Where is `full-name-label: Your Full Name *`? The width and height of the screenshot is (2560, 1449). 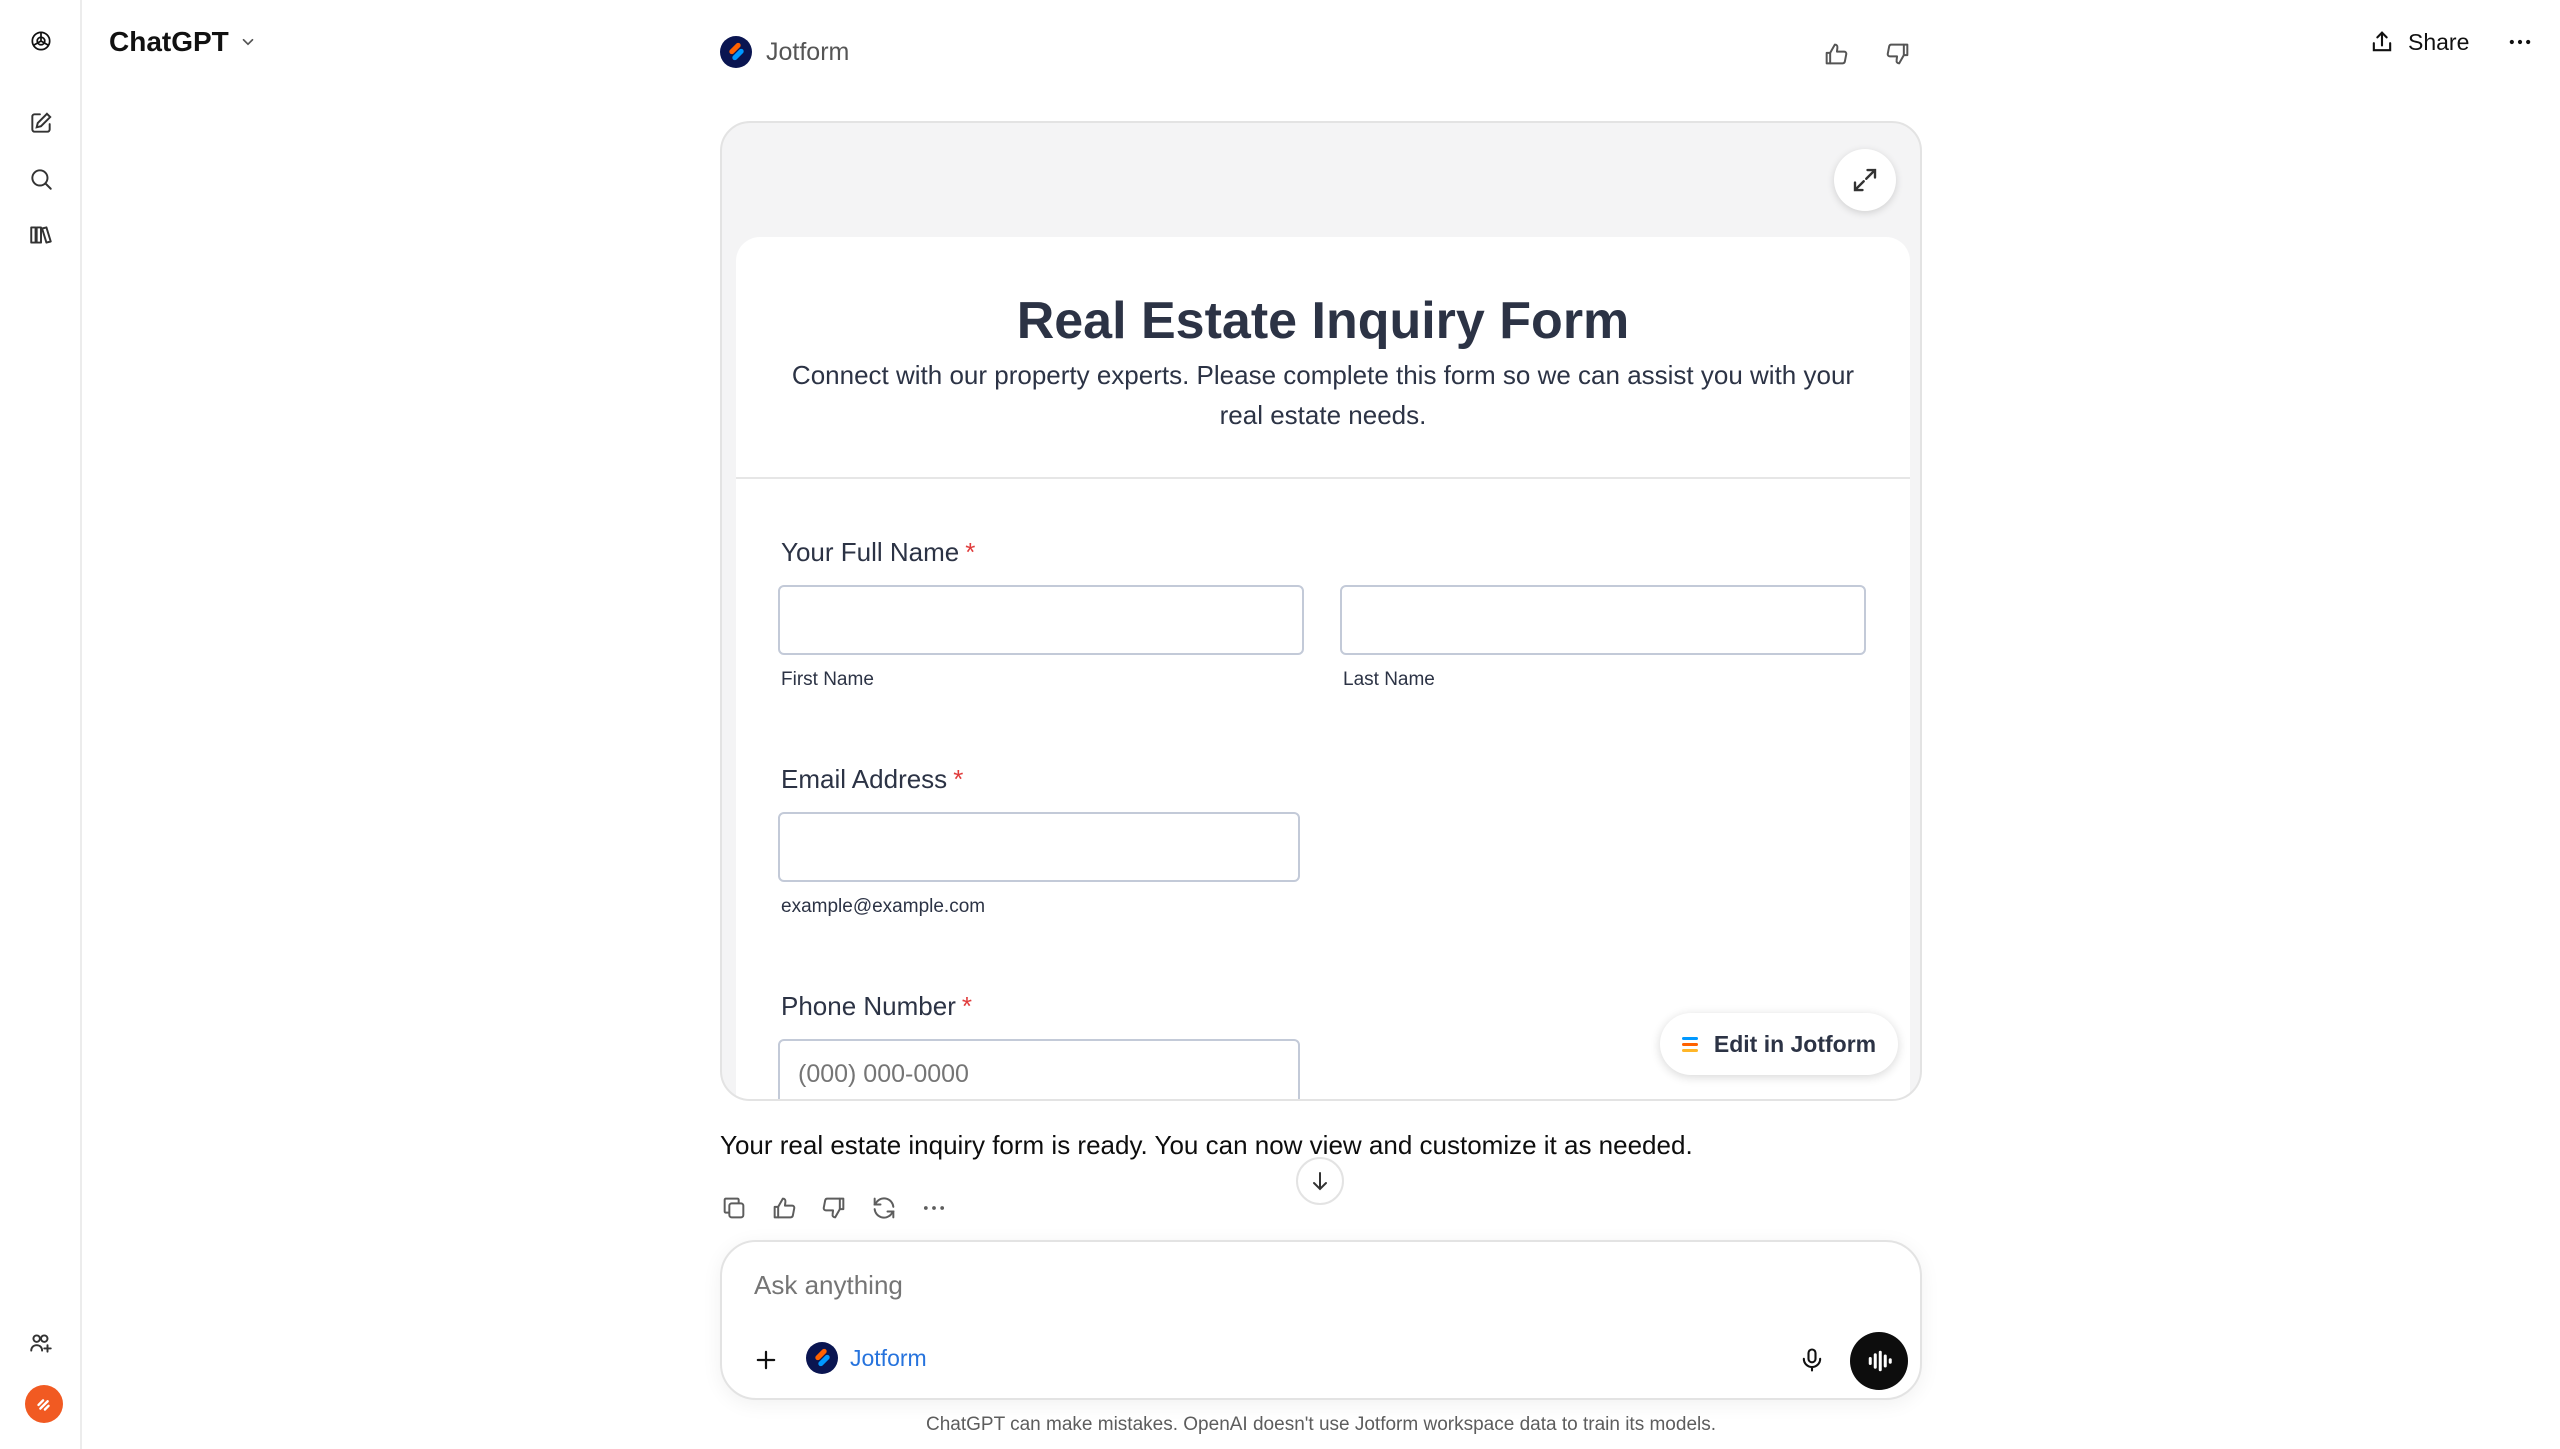
full-name-label: Your Full Name * is located at coordinates (878, 552).